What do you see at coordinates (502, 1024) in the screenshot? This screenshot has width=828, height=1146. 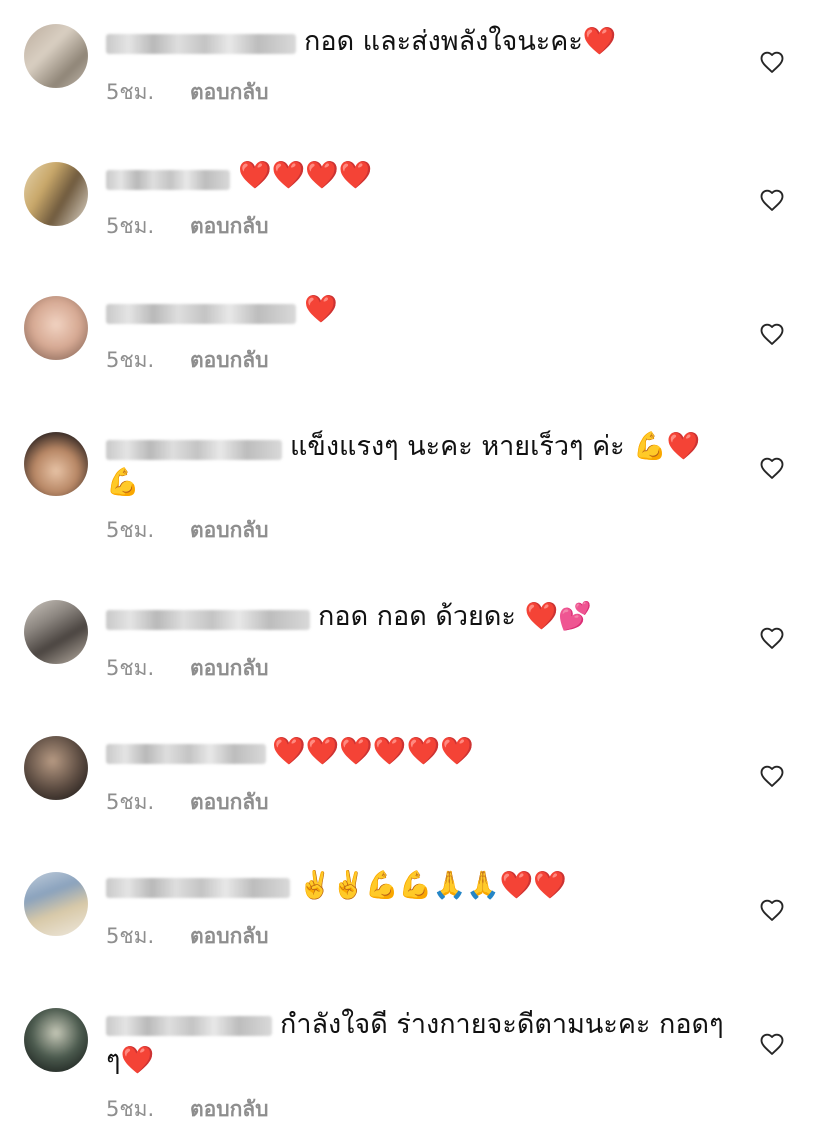 I see `comment-text: กำลังใจดี ร่างกายจะดีตามนะคะ กอดๆ` at bounding box center [502, 1024].